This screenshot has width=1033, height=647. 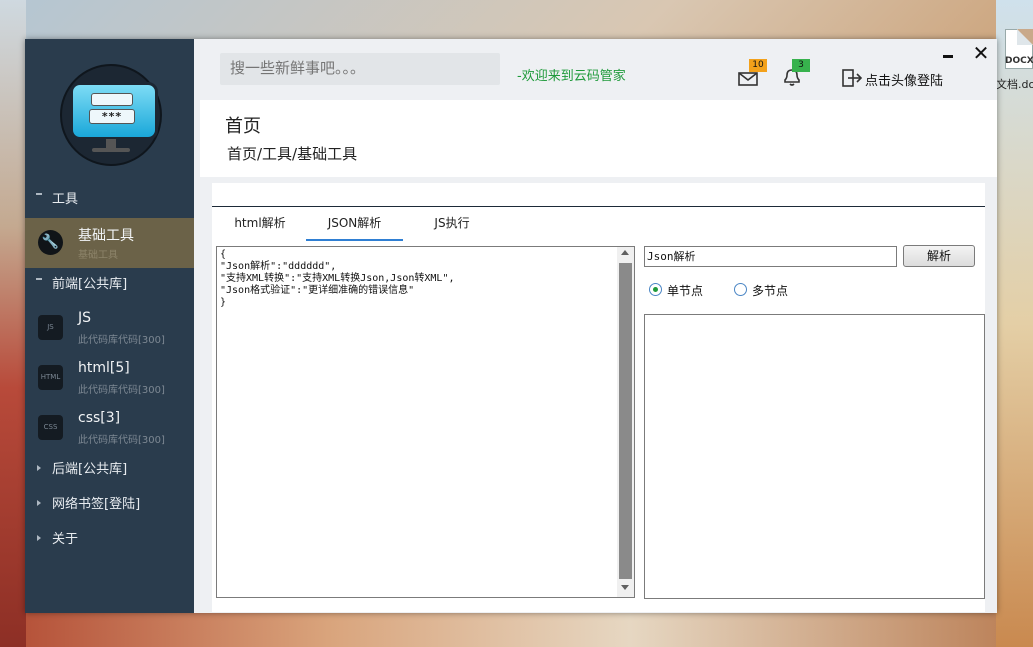 I want to click on css-icon: CSS, so click(x=50, y=427).